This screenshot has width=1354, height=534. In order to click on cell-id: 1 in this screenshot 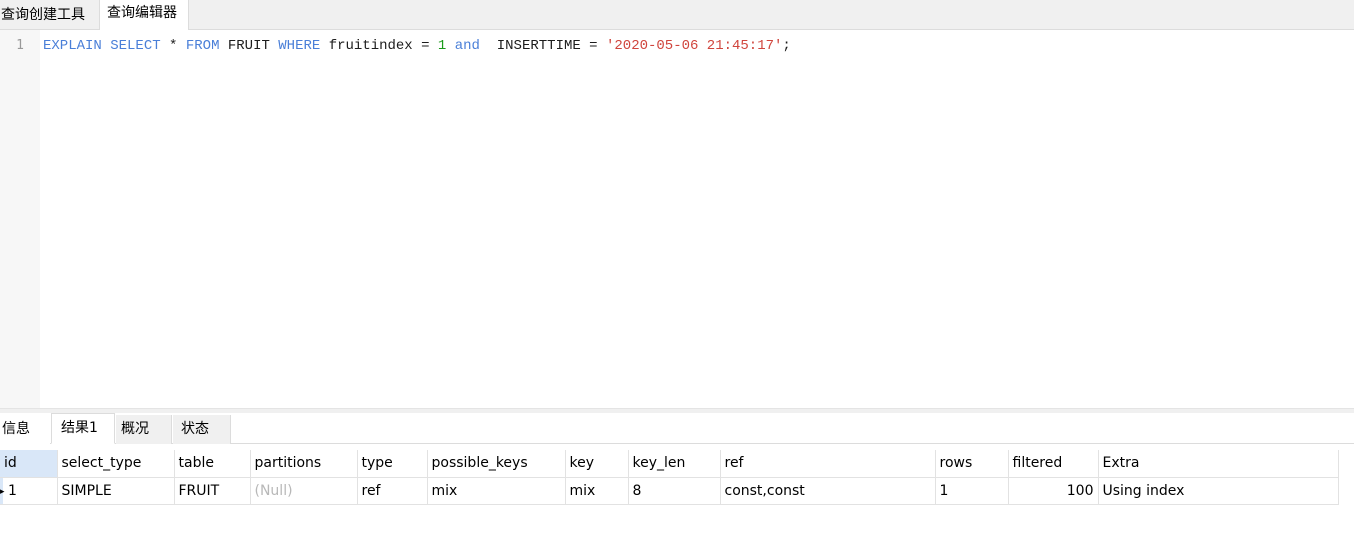, I will do `click(29, 491)`.